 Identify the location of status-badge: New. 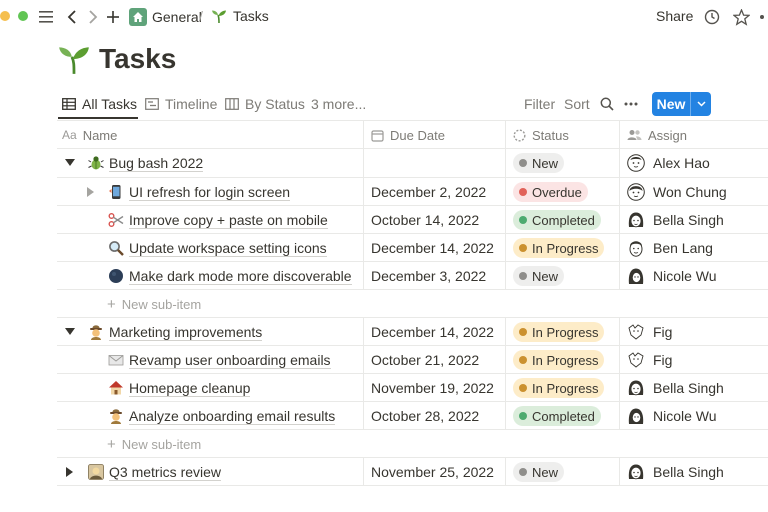
(539, 276).